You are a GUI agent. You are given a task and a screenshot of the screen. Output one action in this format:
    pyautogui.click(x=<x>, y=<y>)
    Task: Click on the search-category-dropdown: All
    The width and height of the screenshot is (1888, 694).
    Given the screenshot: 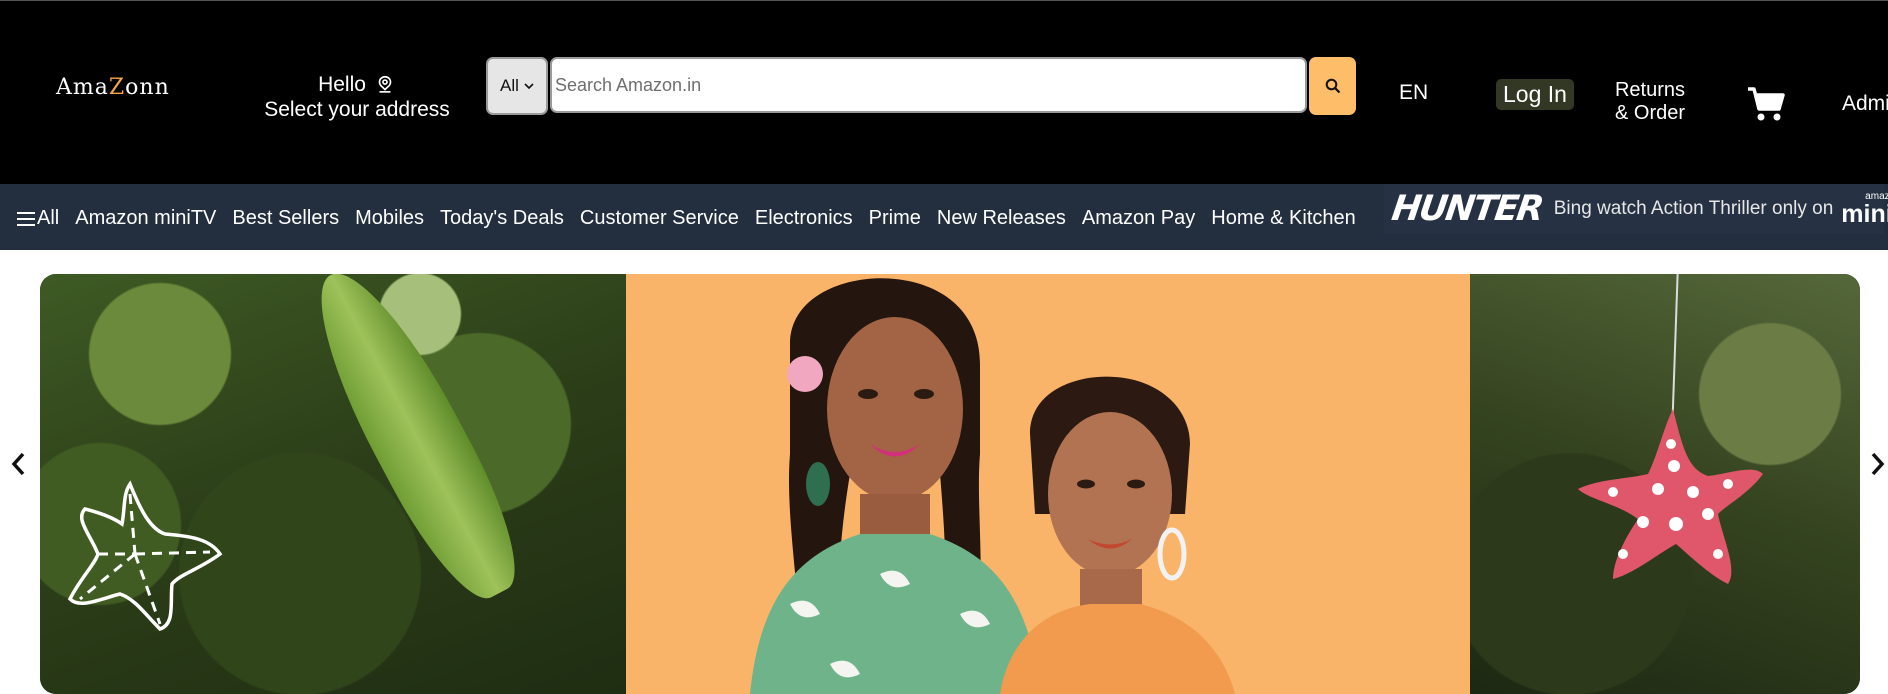 What is the action you would take?
    pyautogui.click(x=517, y=86)
    